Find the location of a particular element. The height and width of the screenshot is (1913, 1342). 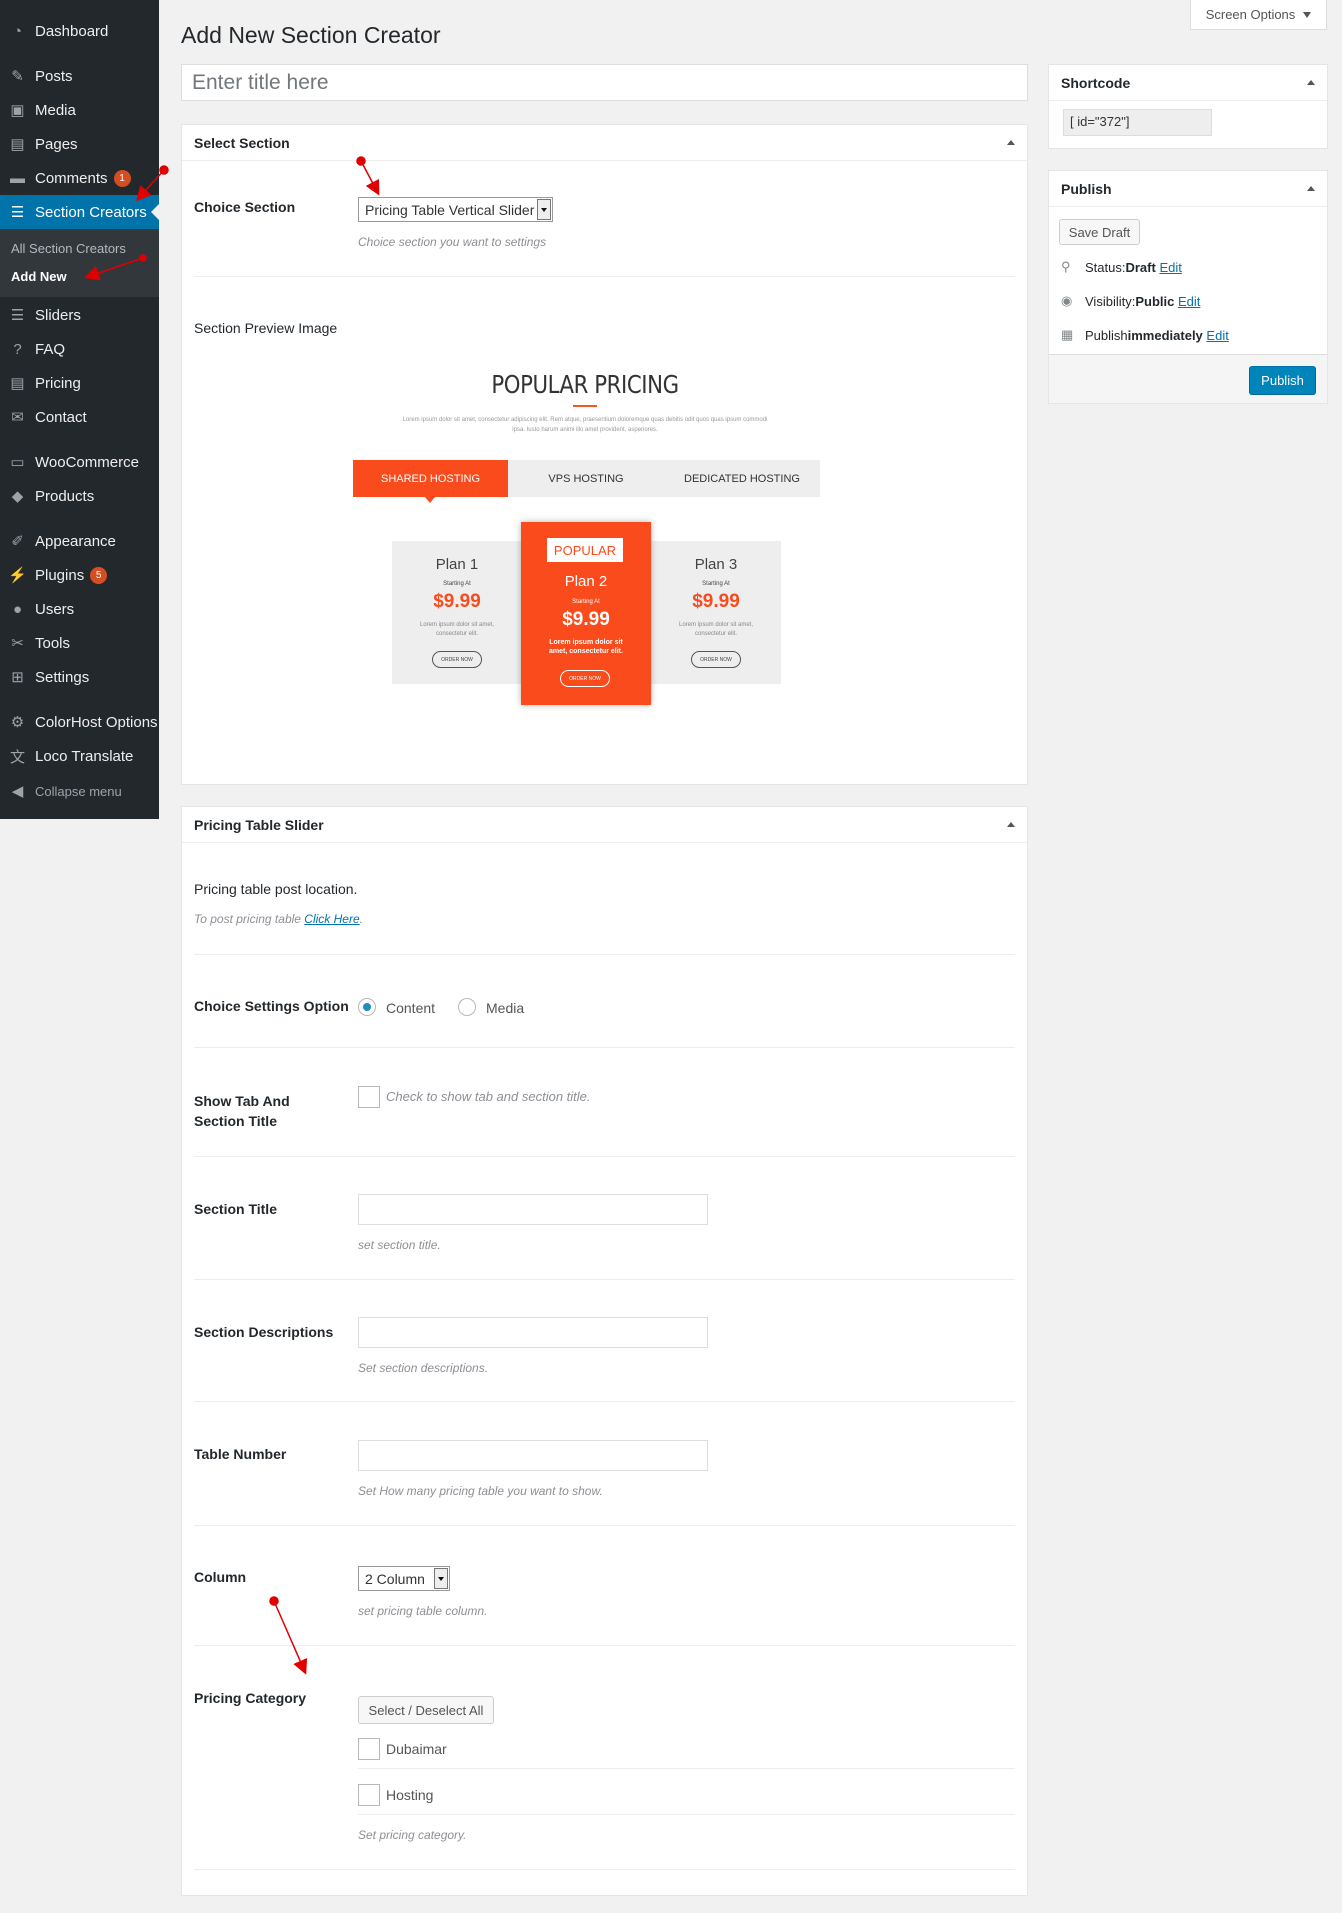

sidebar-item-label: Loco Translate is located at coordinates (84, 756).